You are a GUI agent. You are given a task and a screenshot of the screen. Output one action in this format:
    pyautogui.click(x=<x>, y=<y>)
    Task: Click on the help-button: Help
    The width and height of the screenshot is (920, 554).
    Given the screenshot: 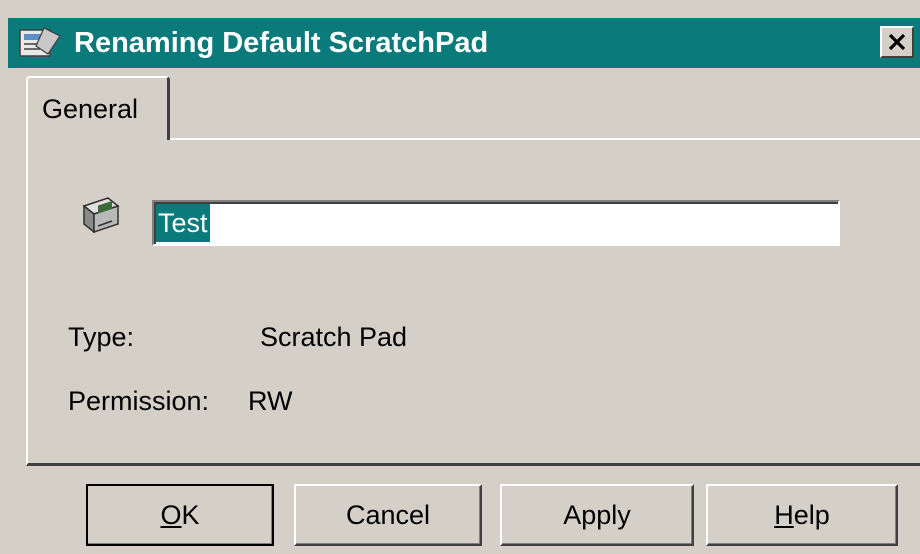 What is the action you would take?
    pyautogui.click(x=802, y=515)
    